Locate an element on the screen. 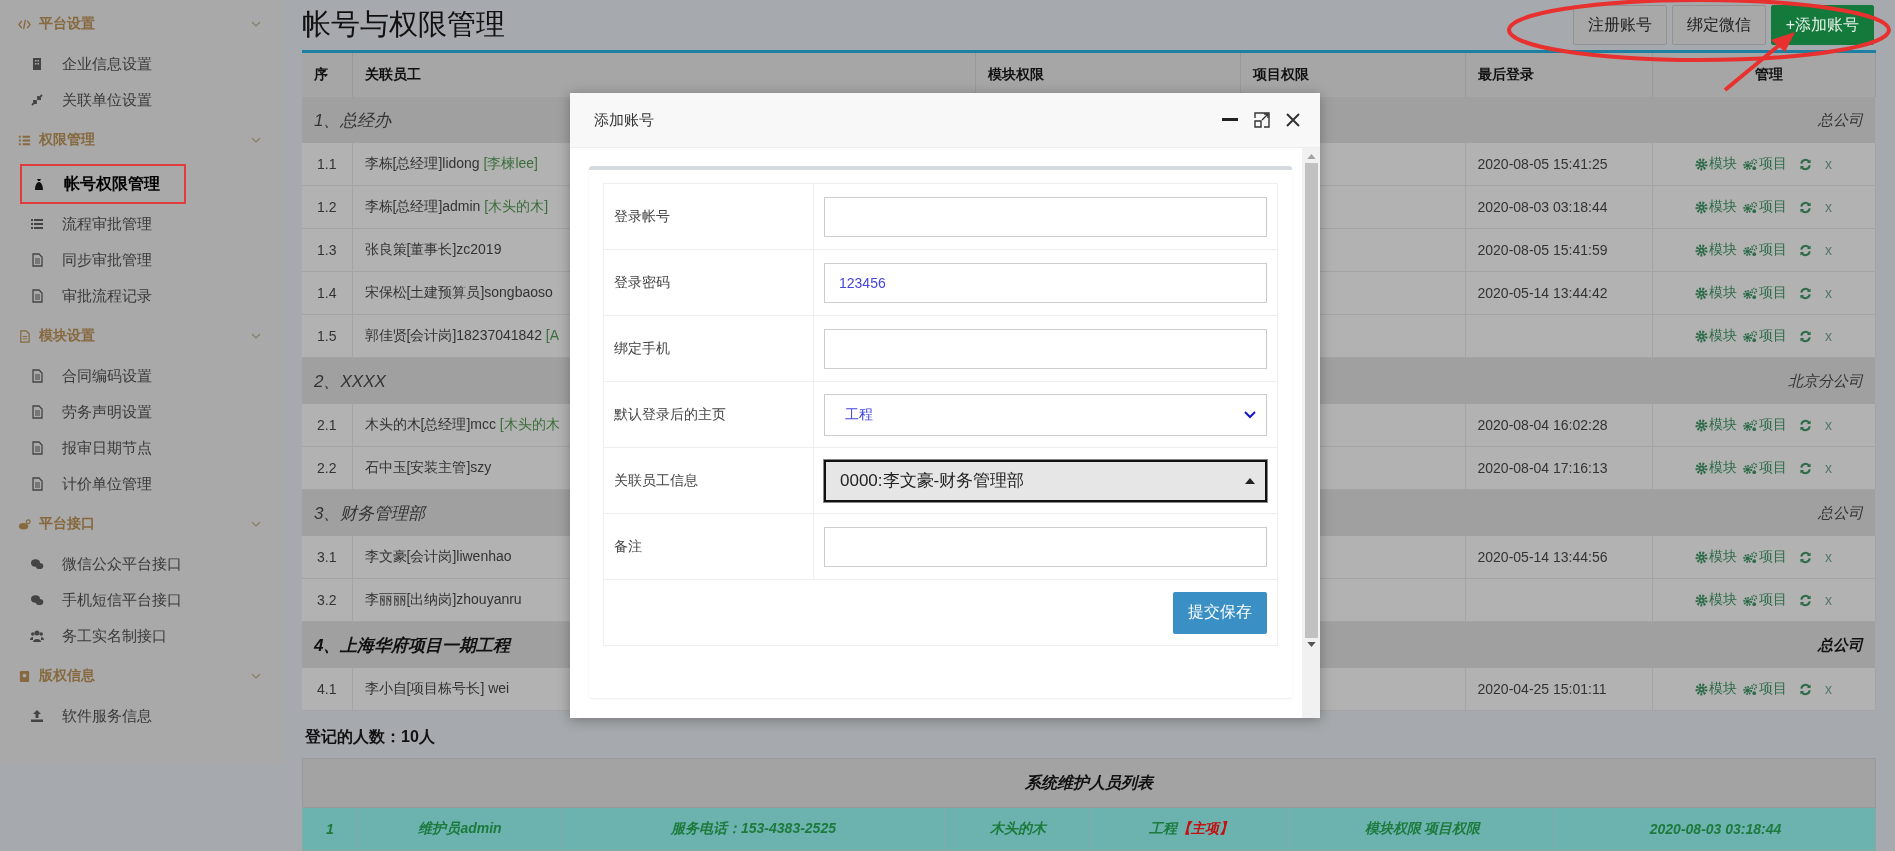 The height and width of the screenshot is (851, 1895). employee-name: 李栋[总经理]lidong [李楝lee] is located at coordinates (451, 163).